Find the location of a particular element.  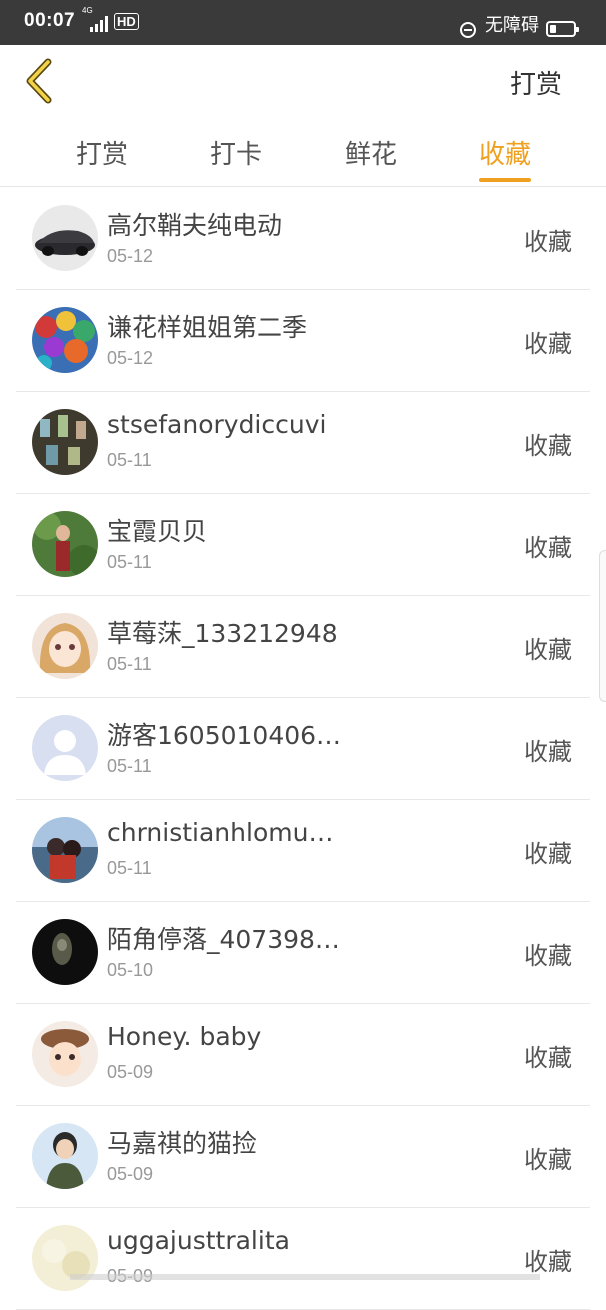

item-date: 05-10 is located at coordinates (130, 970).